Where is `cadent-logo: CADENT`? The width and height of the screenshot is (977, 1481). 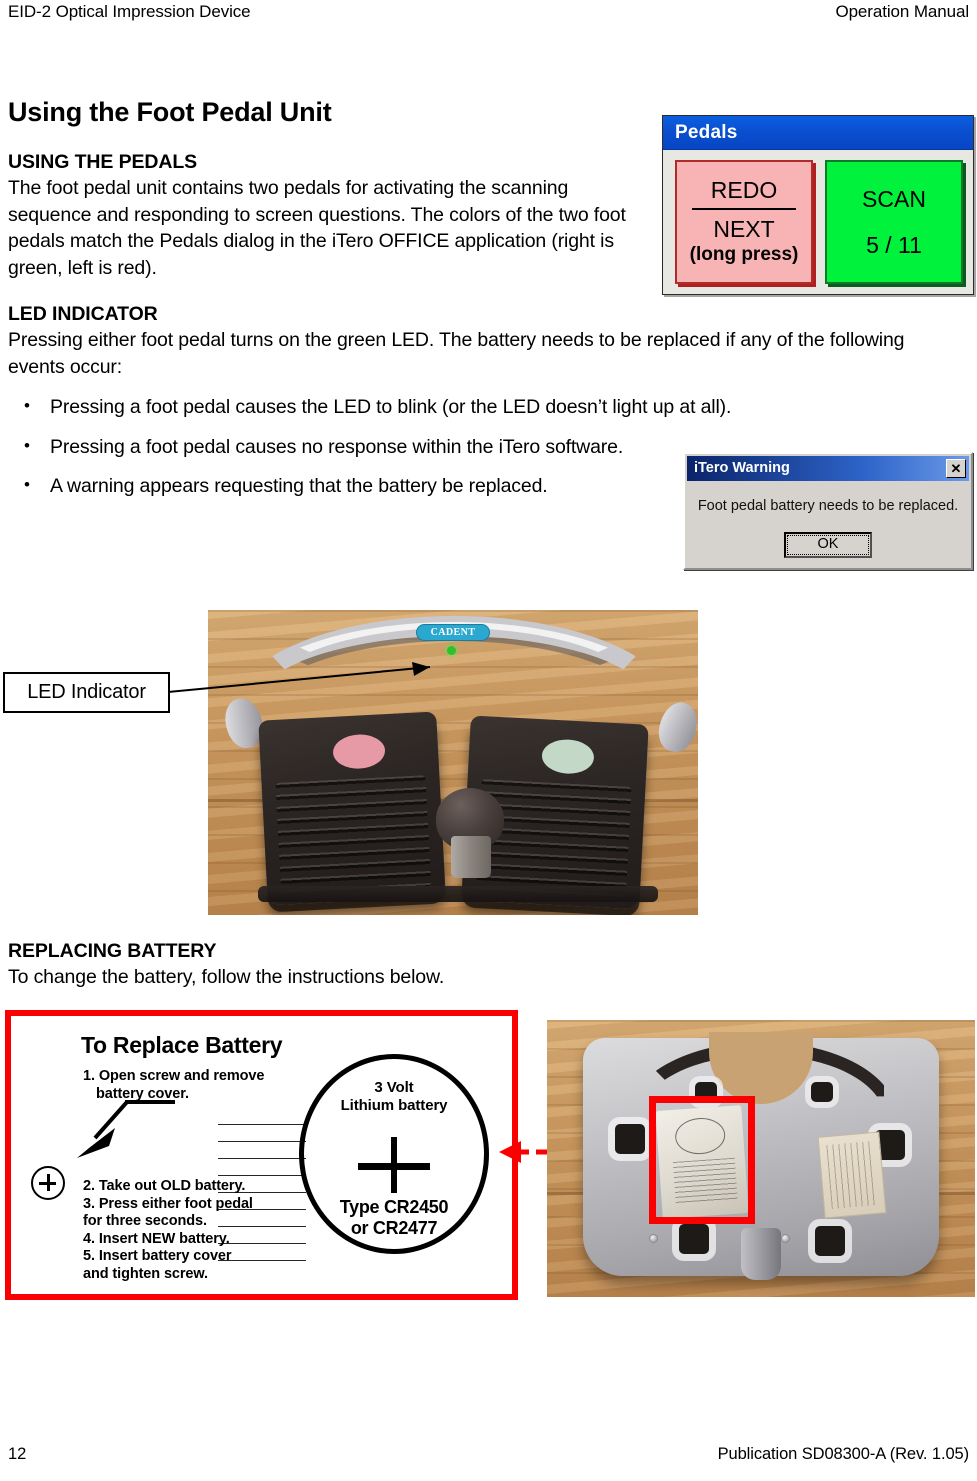 cadent-logo: CADENT is located at coordinates (453, 632).